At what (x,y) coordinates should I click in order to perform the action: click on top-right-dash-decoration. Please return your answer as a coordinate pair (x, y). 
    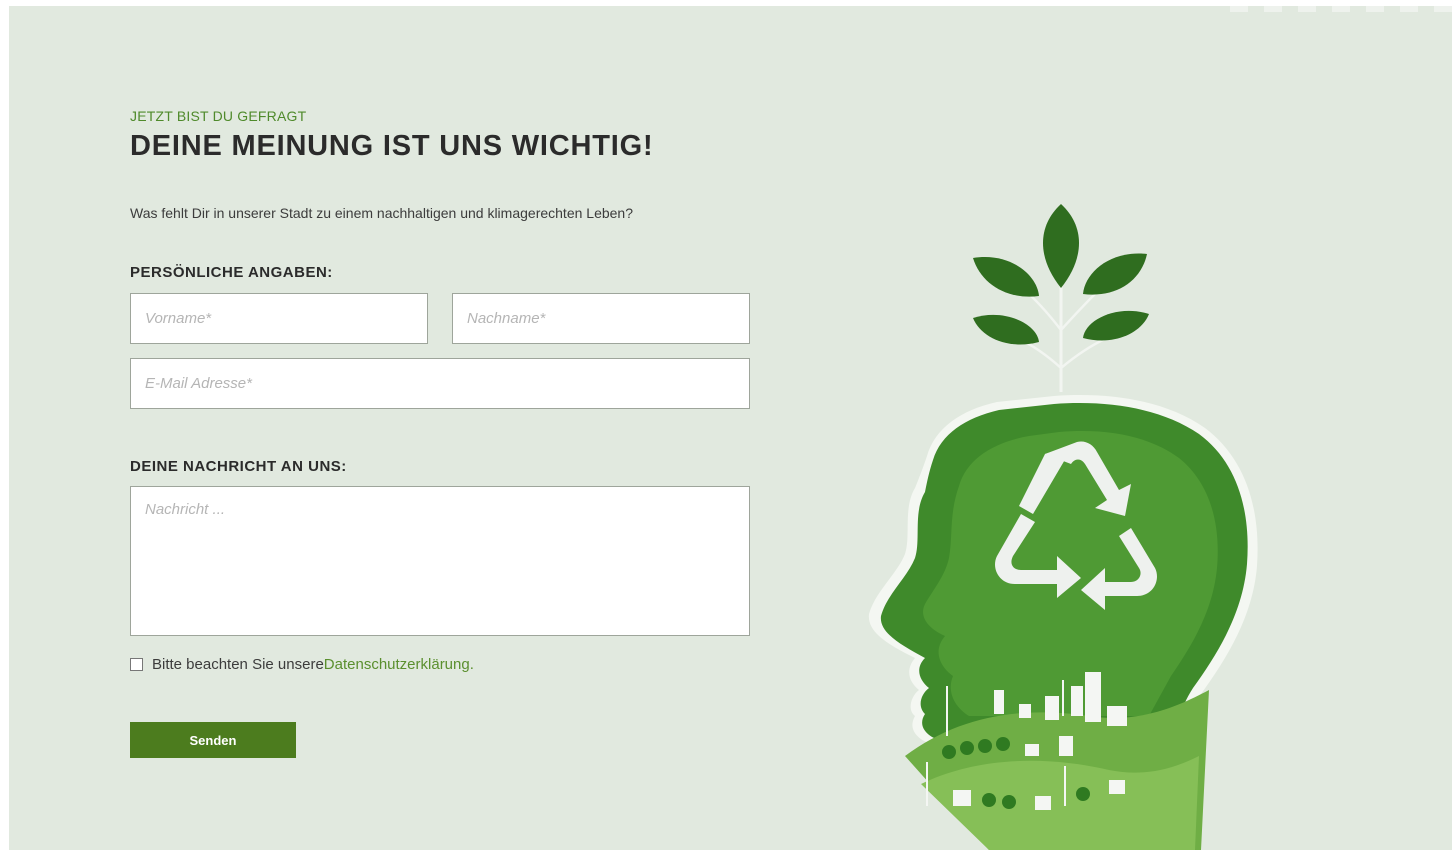
    Looking at the image, I should click on (1332, 9).